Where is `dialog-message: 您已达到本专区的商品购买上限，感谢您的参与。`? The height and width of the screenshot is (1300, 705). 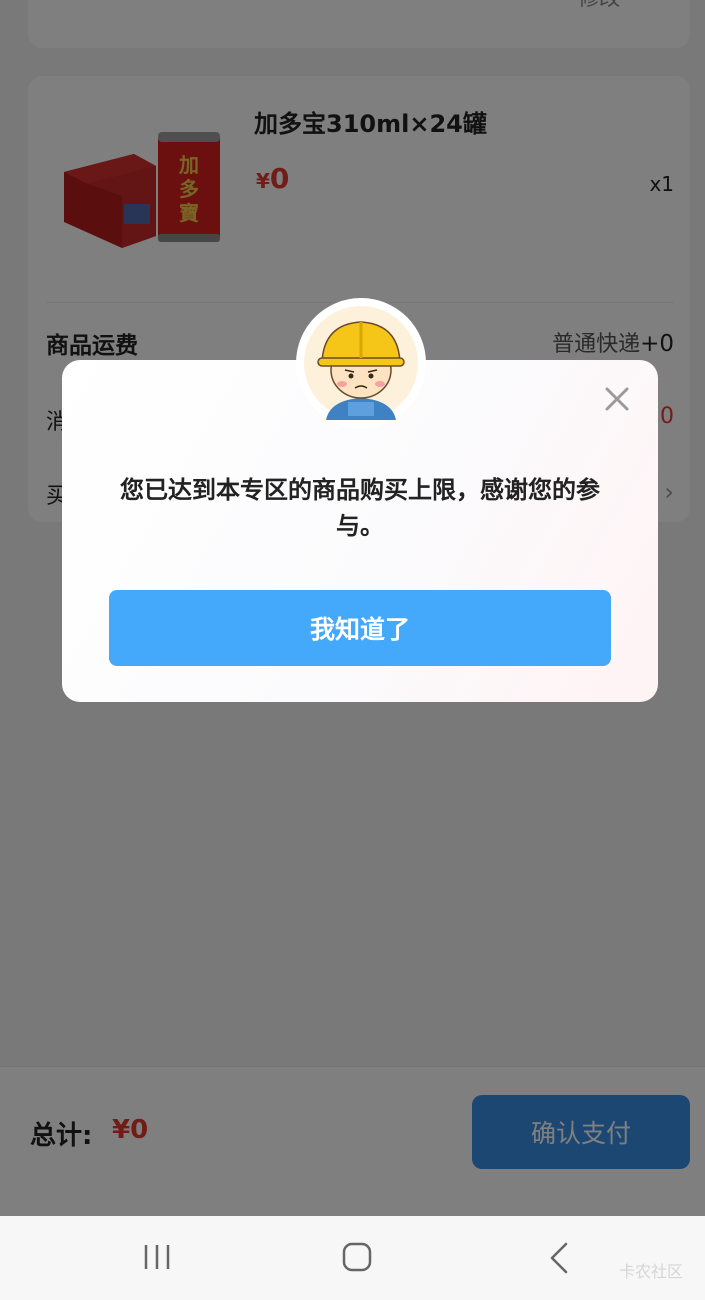 dialog-message: 您已达到本专区的商品购买上限，感谢您的参与。 is located at coordinates (360, 508).